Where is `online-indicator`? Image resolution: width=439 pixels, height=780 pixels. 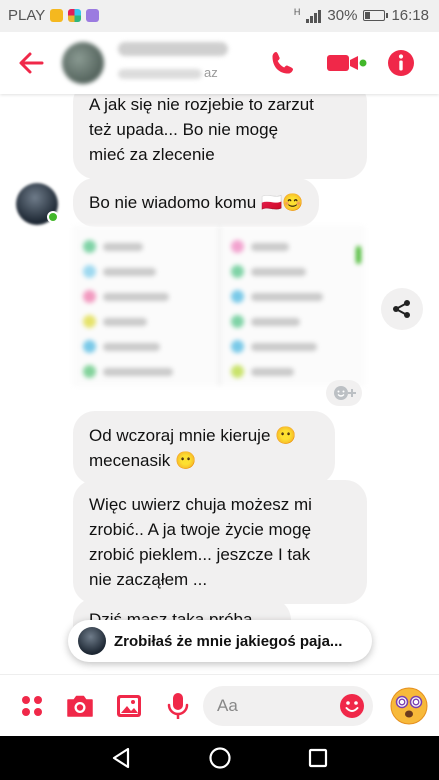
online-indicator is located at coordinates (53, 217).